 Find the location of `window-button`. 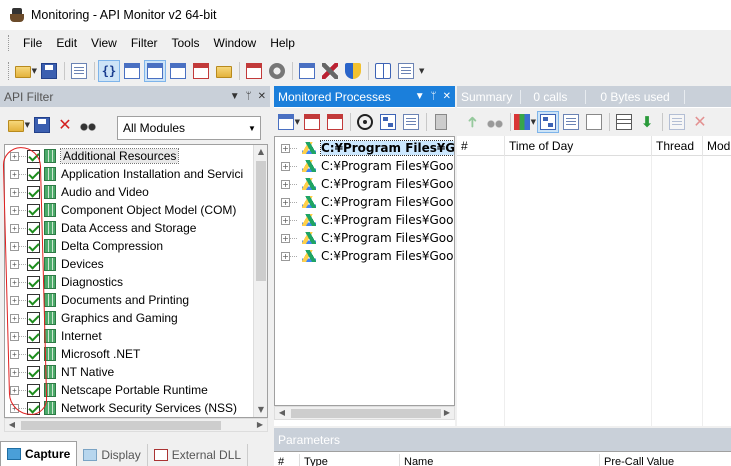

window-button is located at coordinates (178, 71).